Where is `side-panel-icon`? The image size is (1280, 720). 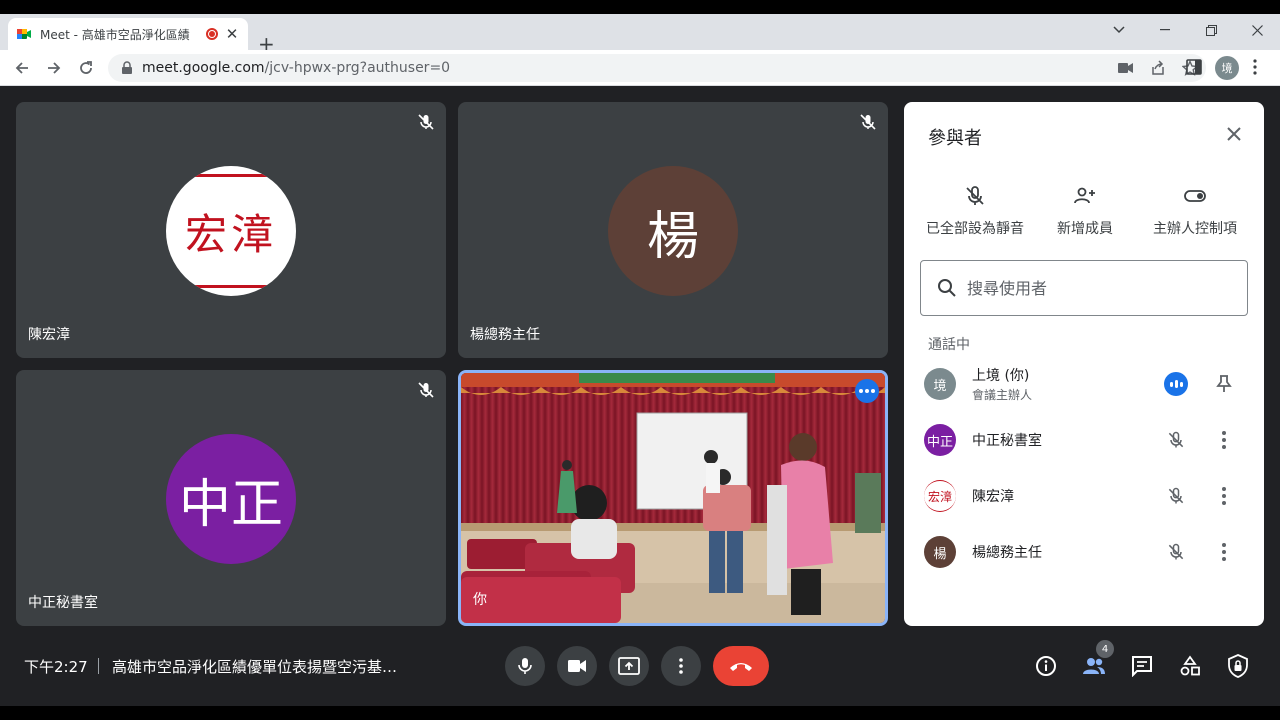 side-panel-icon is located at coordinates (1194, 69).